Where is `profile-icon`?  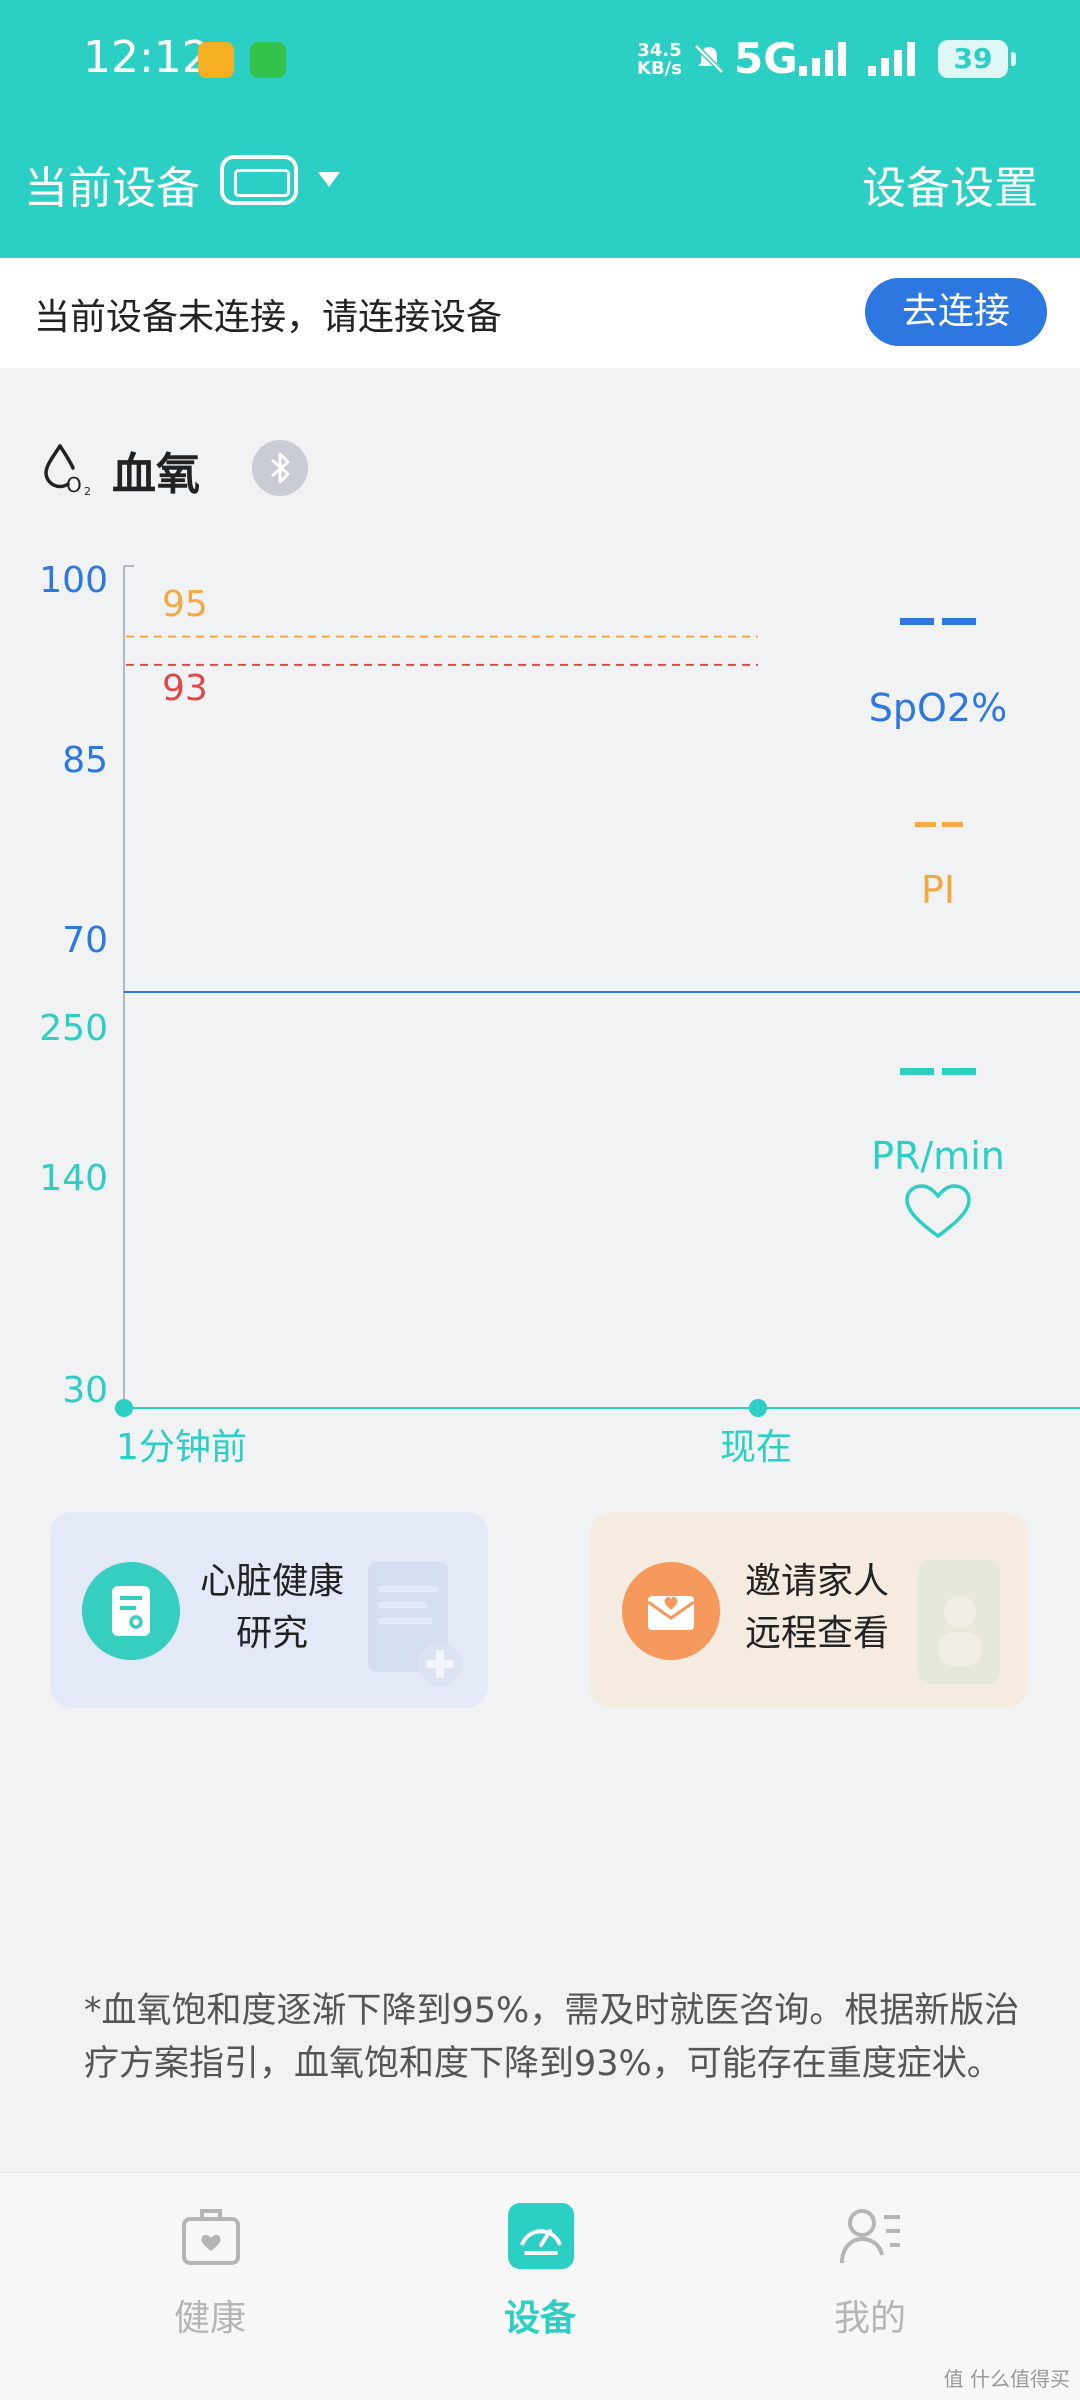
profile-icon is located at coordinates (870, 2236).